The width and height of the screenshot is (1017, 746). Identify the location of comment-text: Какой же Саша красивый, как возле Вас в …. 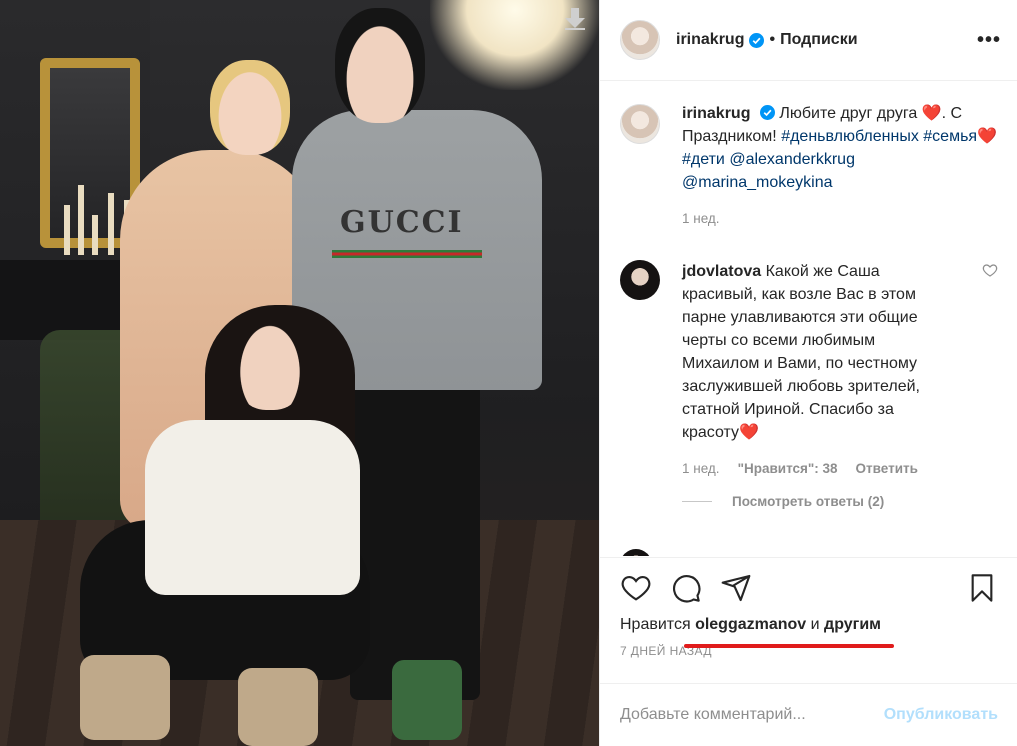
(801, 352).